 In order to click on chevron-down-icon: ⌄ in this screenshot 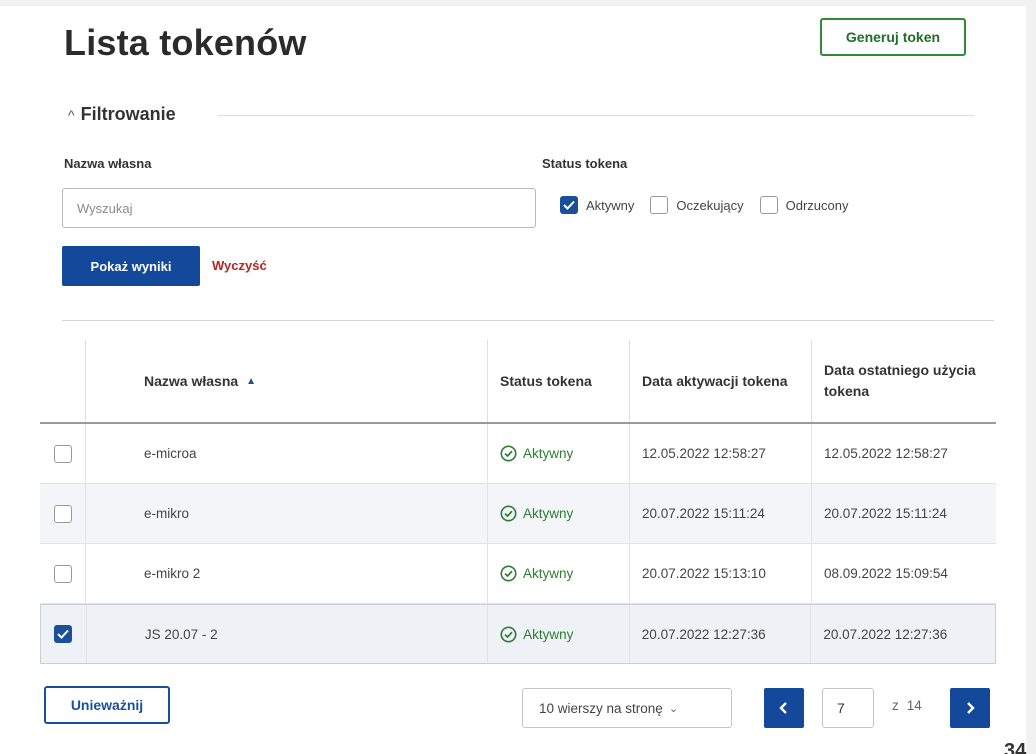, I will do `click(673, 708)`.